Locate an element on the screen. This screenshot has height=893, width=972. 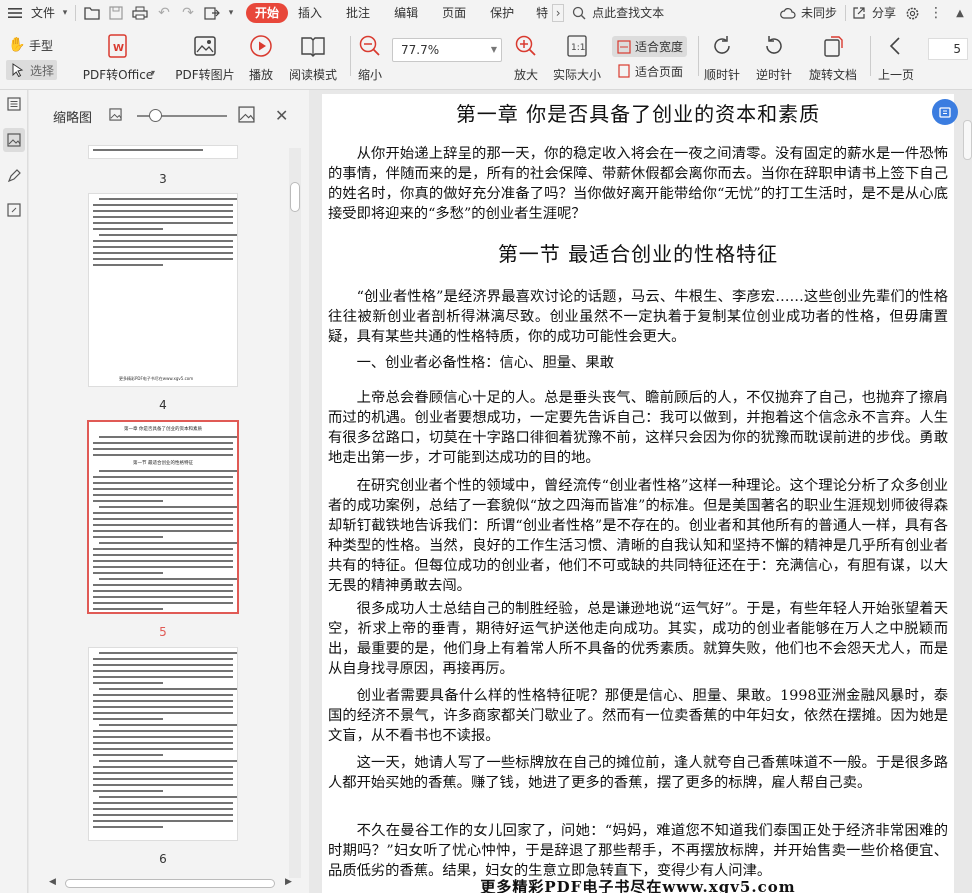
tab-special: 特 is located at coordinates (542, 13).